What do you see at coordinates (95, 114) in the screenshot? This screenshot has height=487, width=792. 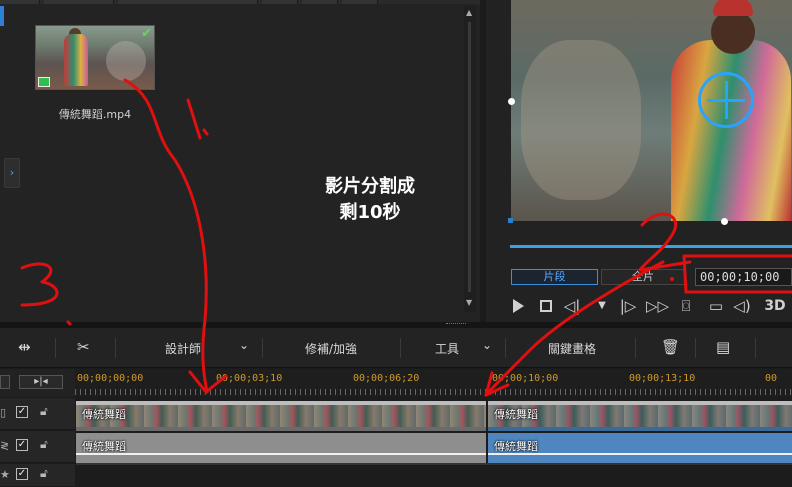 I see `thumbnail-label: 傳統舞蹈.mp4` at bounding box center [95, 114].